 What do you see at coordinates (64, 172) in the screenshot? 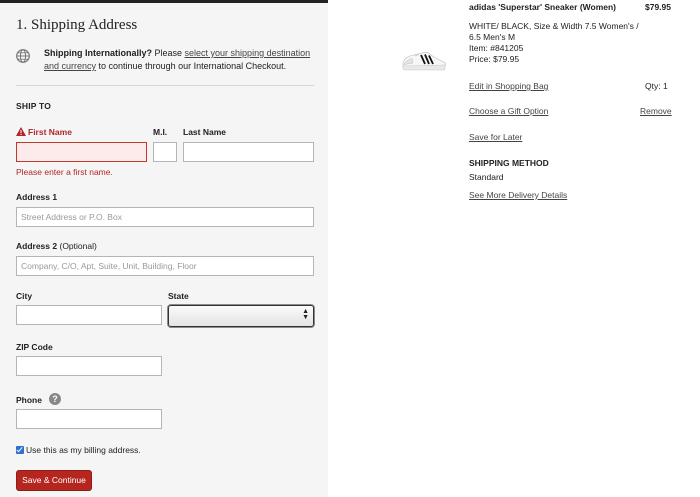
I see `first-name-error: Please enter a first name.` at bounding box center [64, 172].